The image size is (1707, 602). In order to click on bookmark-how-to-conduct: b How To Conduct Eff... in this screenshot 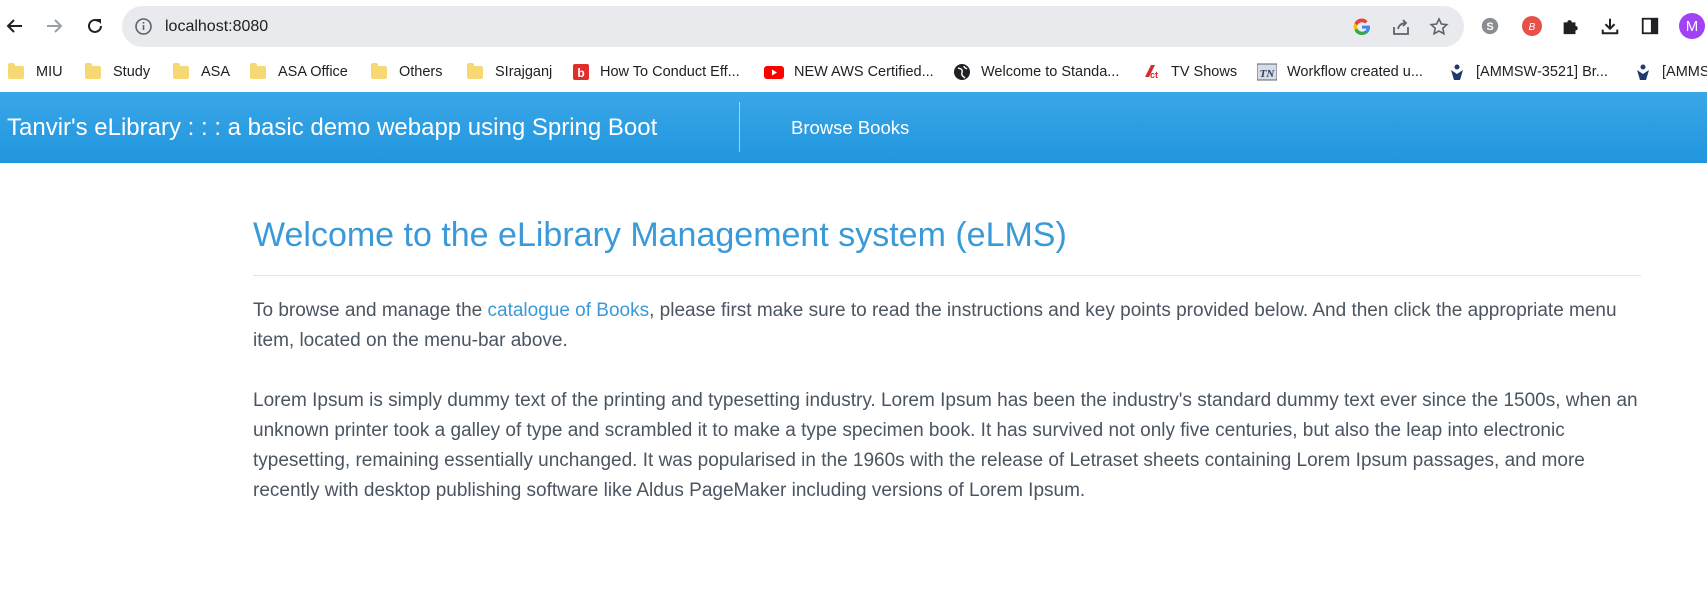, I will do `click(656, 72)`.